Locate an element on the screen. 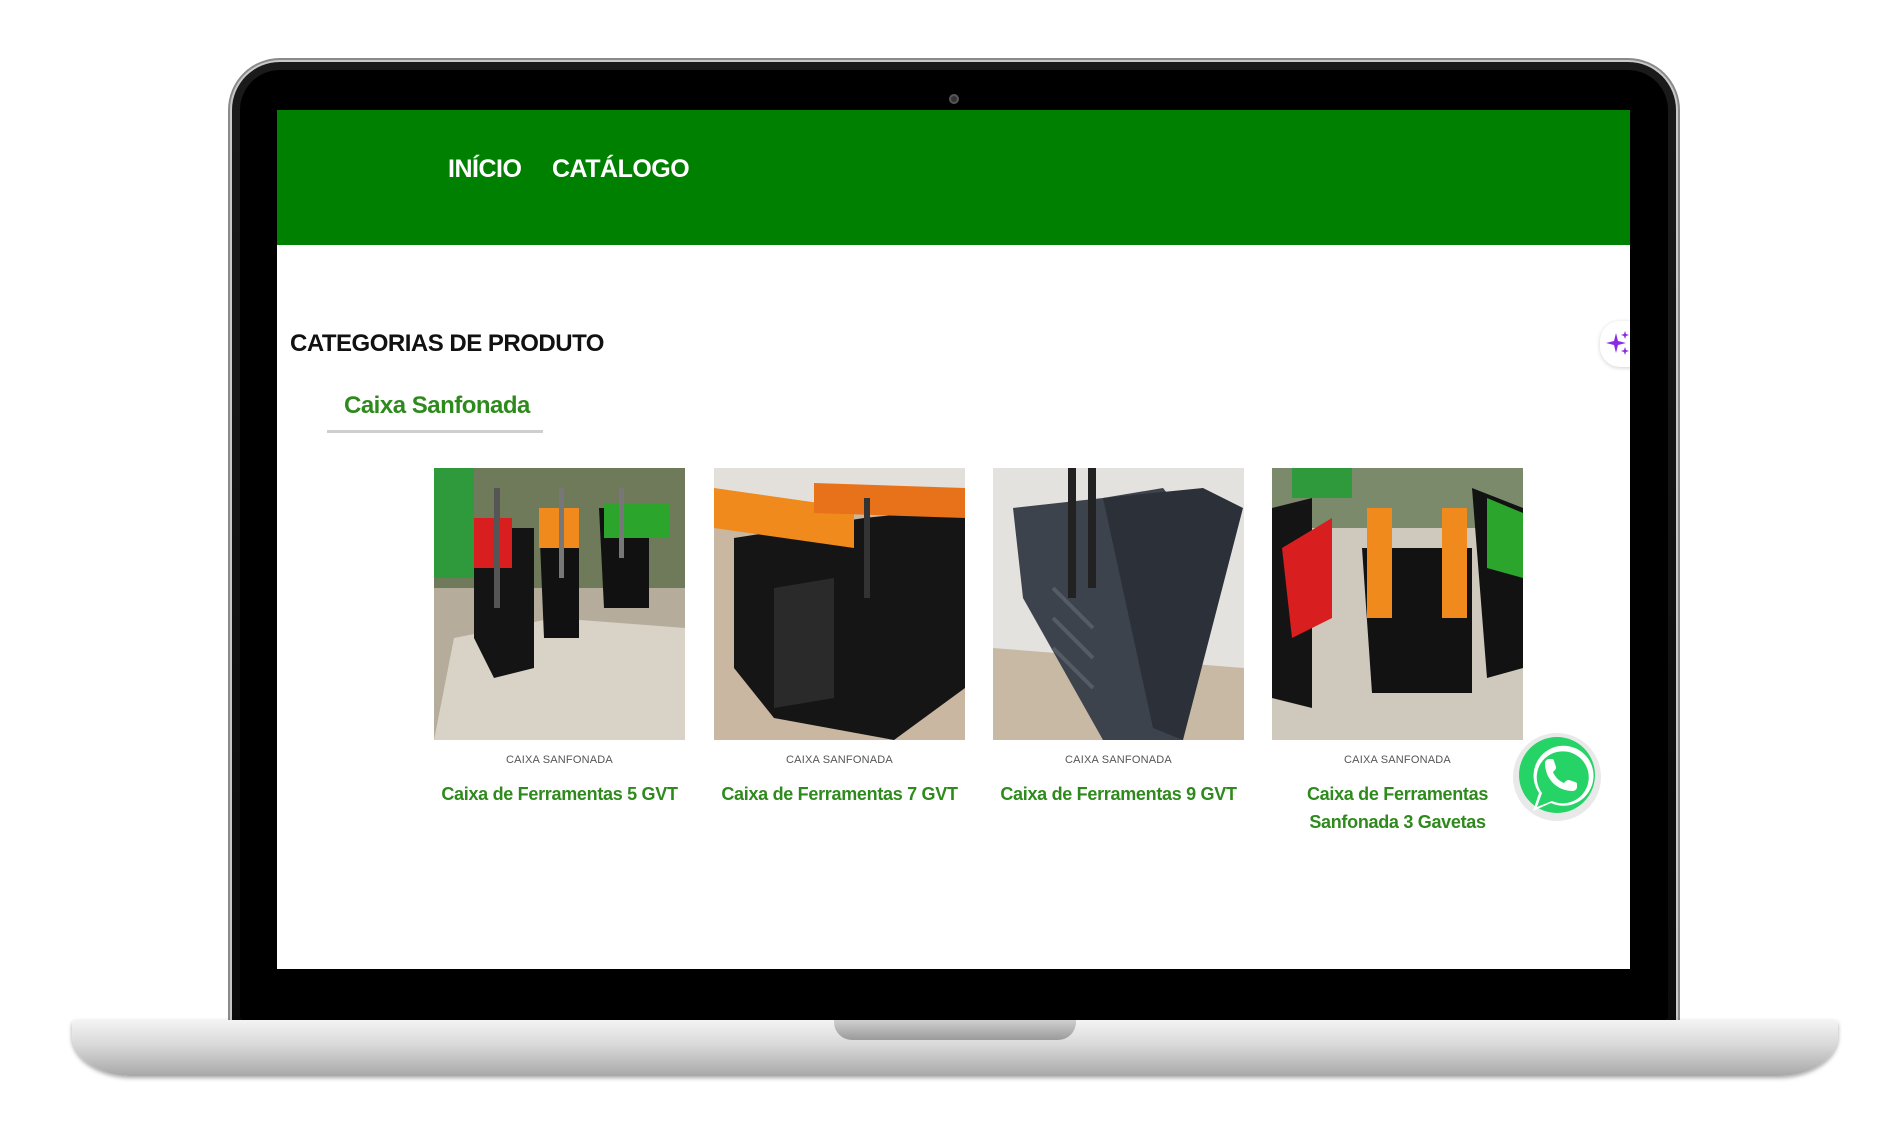  site-header: INÍCIO CATÁLOGO is located at coordinates (953, 177).